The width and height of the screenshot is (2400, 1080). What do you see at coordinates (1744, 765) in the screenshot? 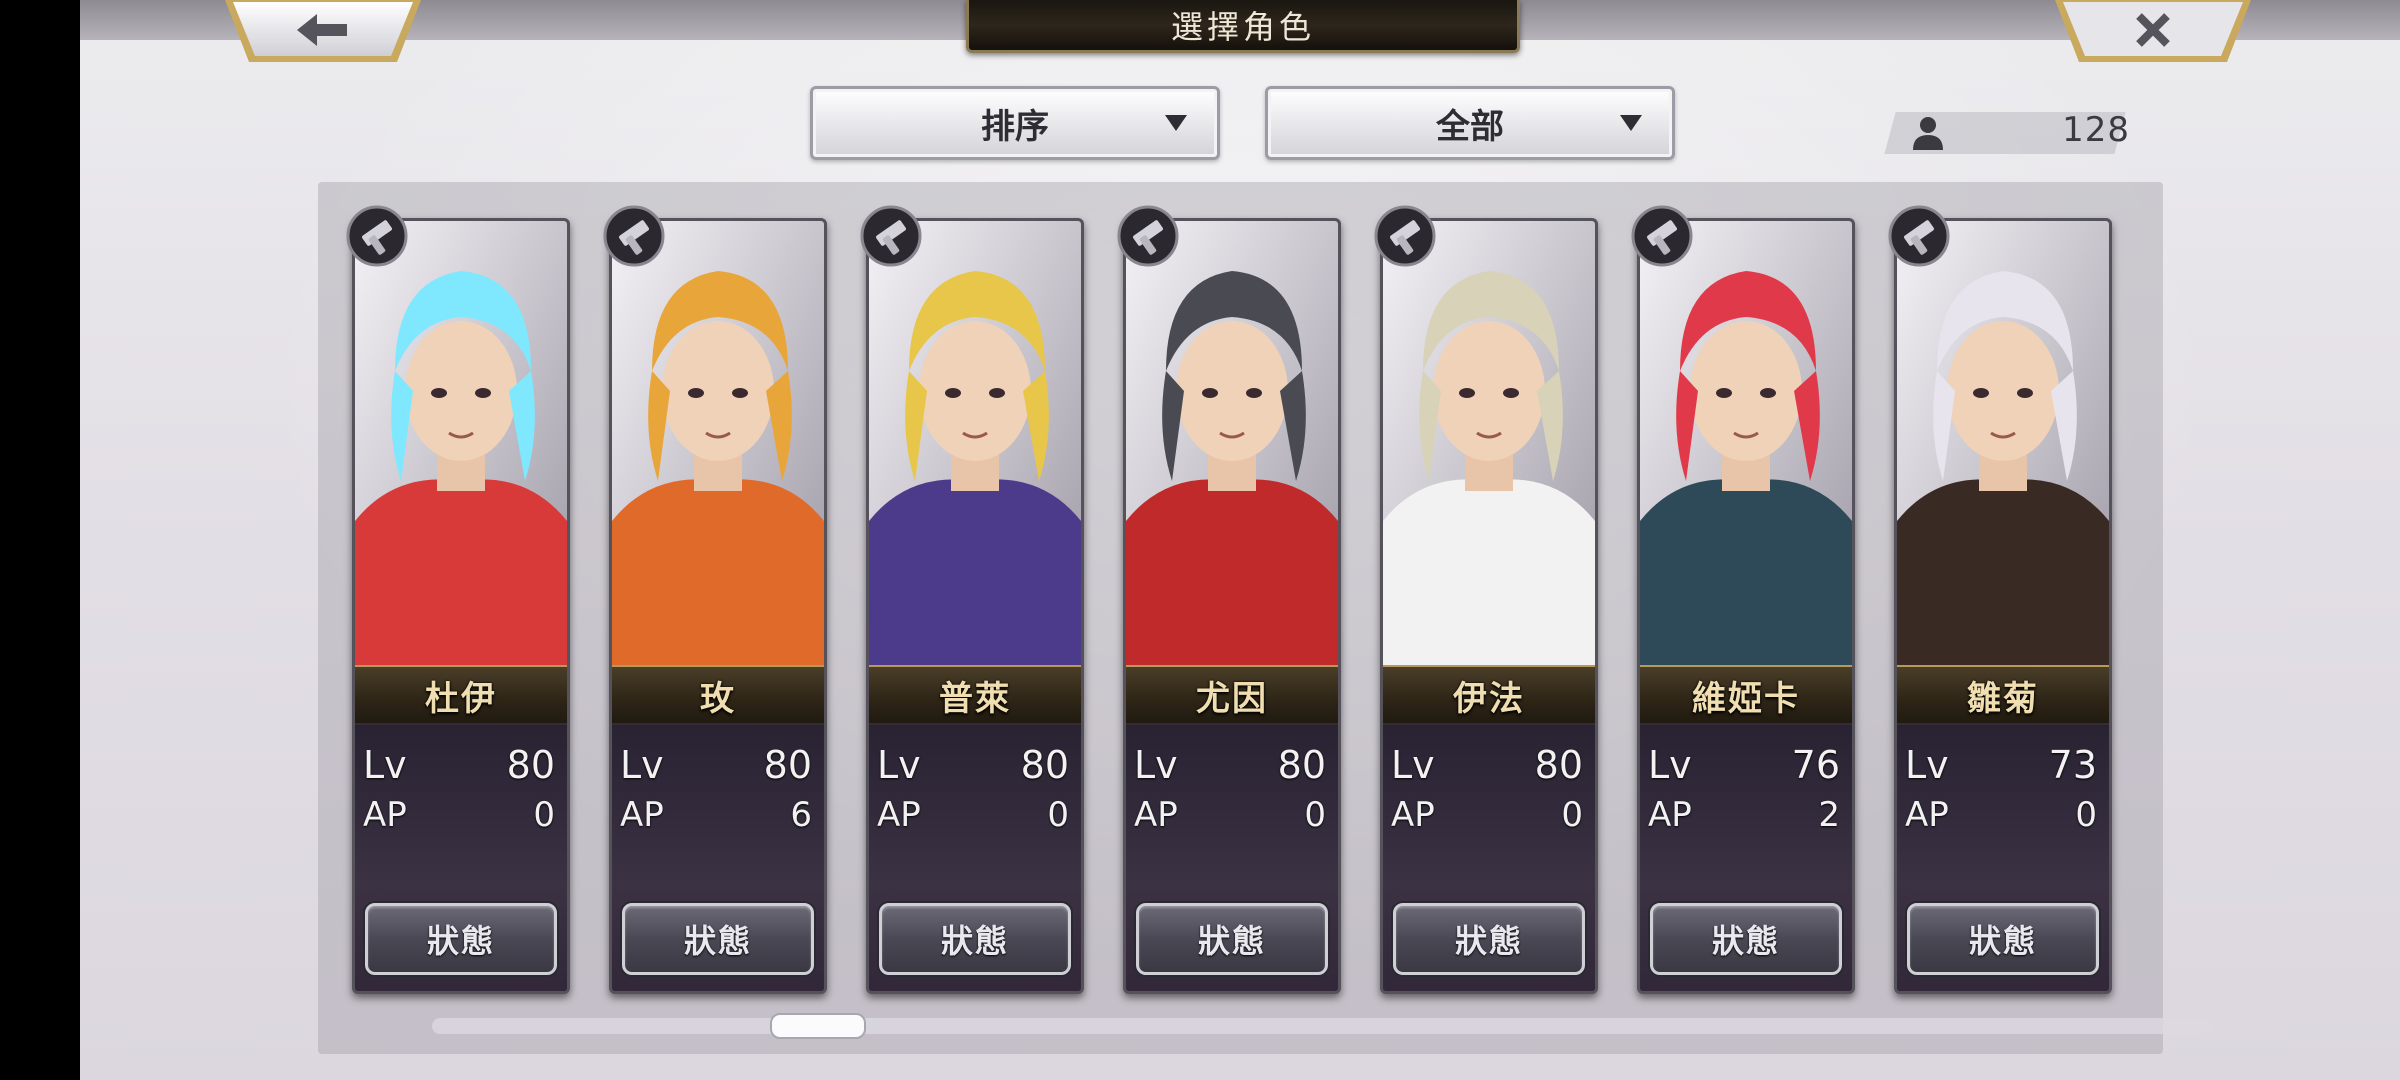
I see `level-row: Lv 76` at bounding box center [1744, 765].